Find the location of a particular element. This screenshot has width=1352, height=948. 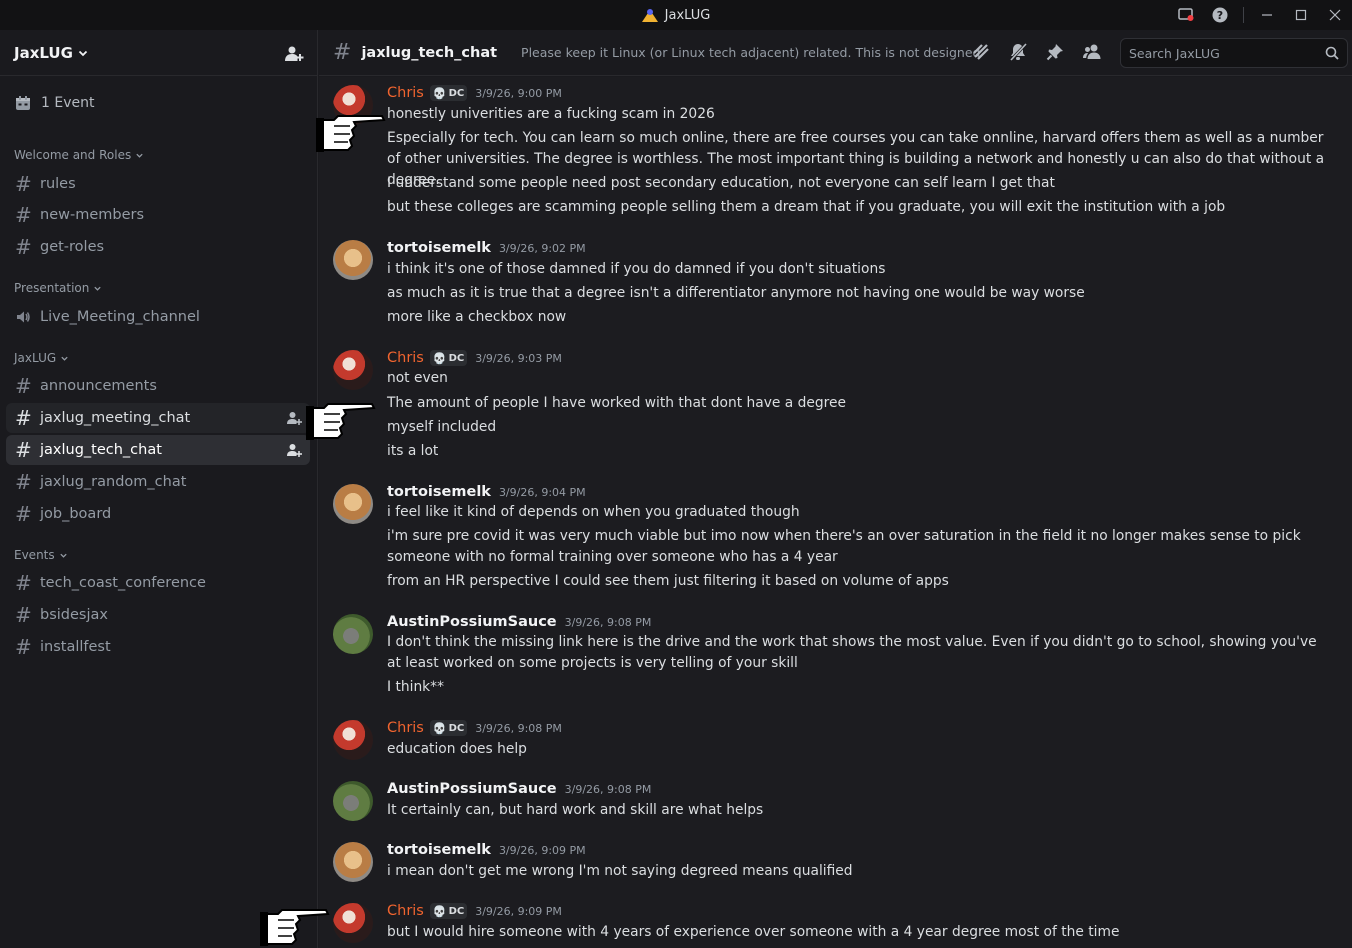

timestamp: 3/9/26, 9:02 PM is located at coordinates (542, 248).